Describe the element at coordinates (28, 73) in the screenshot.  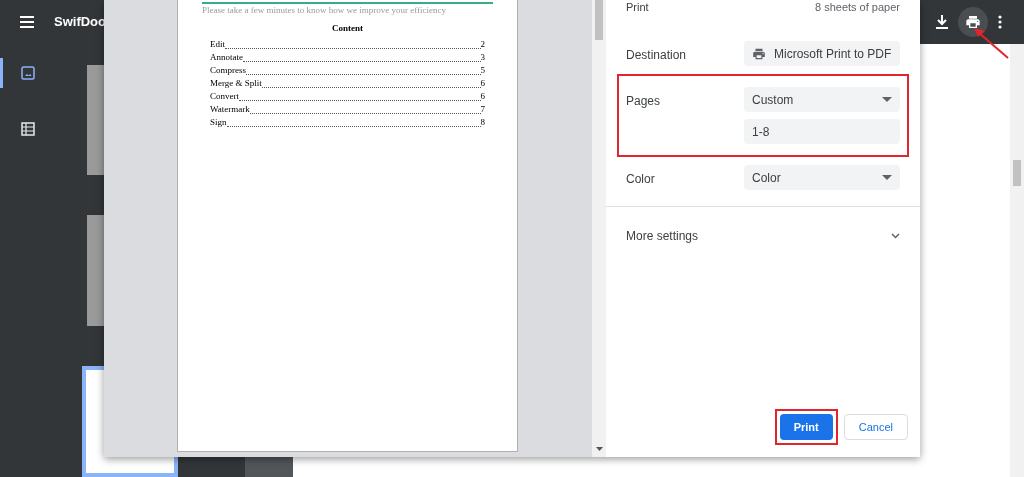
I see `image-icon` at that location.